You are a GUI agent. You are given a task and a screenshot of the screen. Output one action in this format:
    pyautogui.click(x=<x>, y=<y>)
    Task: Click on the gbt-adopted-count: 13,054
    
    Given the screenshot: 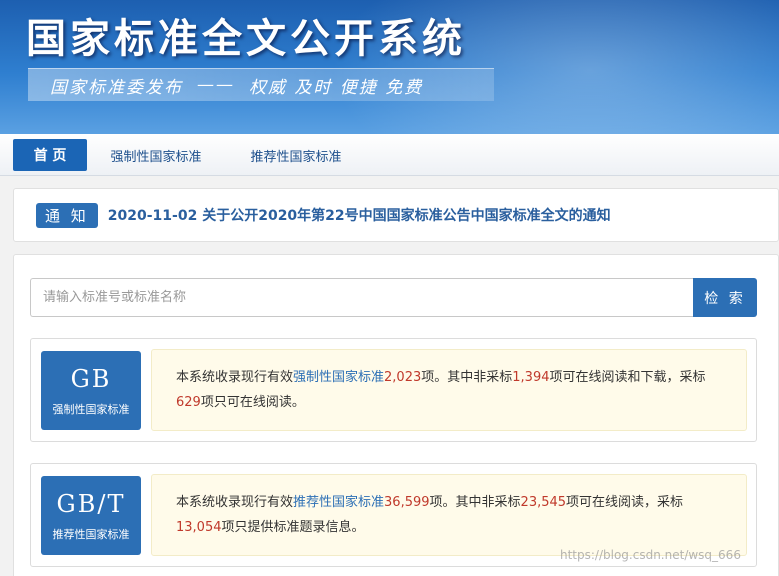 What is the action you would take?
    pyautogui.click(x=199, y=527)
    